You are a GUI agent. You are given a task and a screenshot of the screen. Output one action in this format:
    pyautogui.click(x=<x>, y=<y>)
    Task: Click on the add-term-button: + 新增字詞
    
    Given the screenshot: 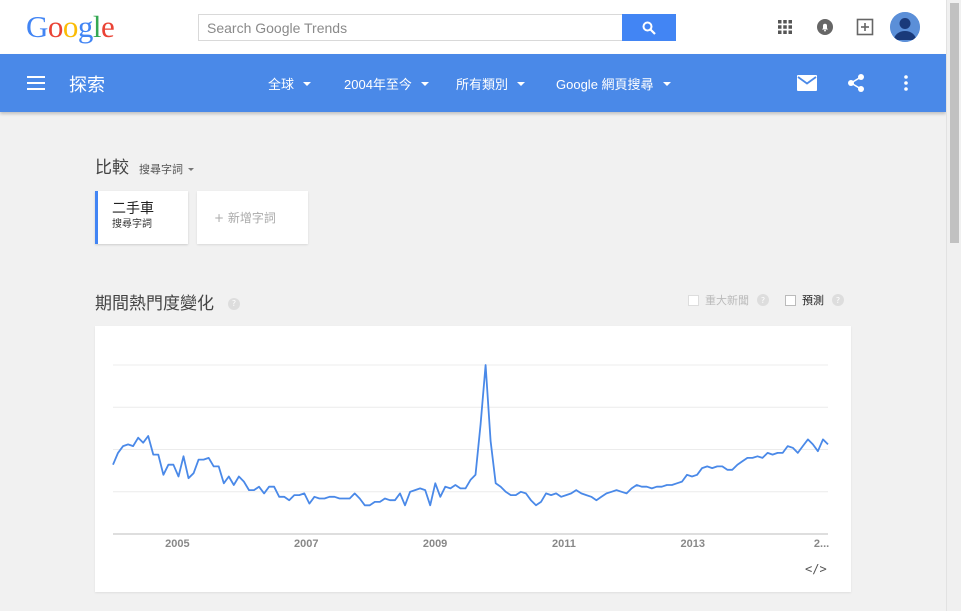 What is the action you would take?
    pyautogui.click(x=252, y=217)
    